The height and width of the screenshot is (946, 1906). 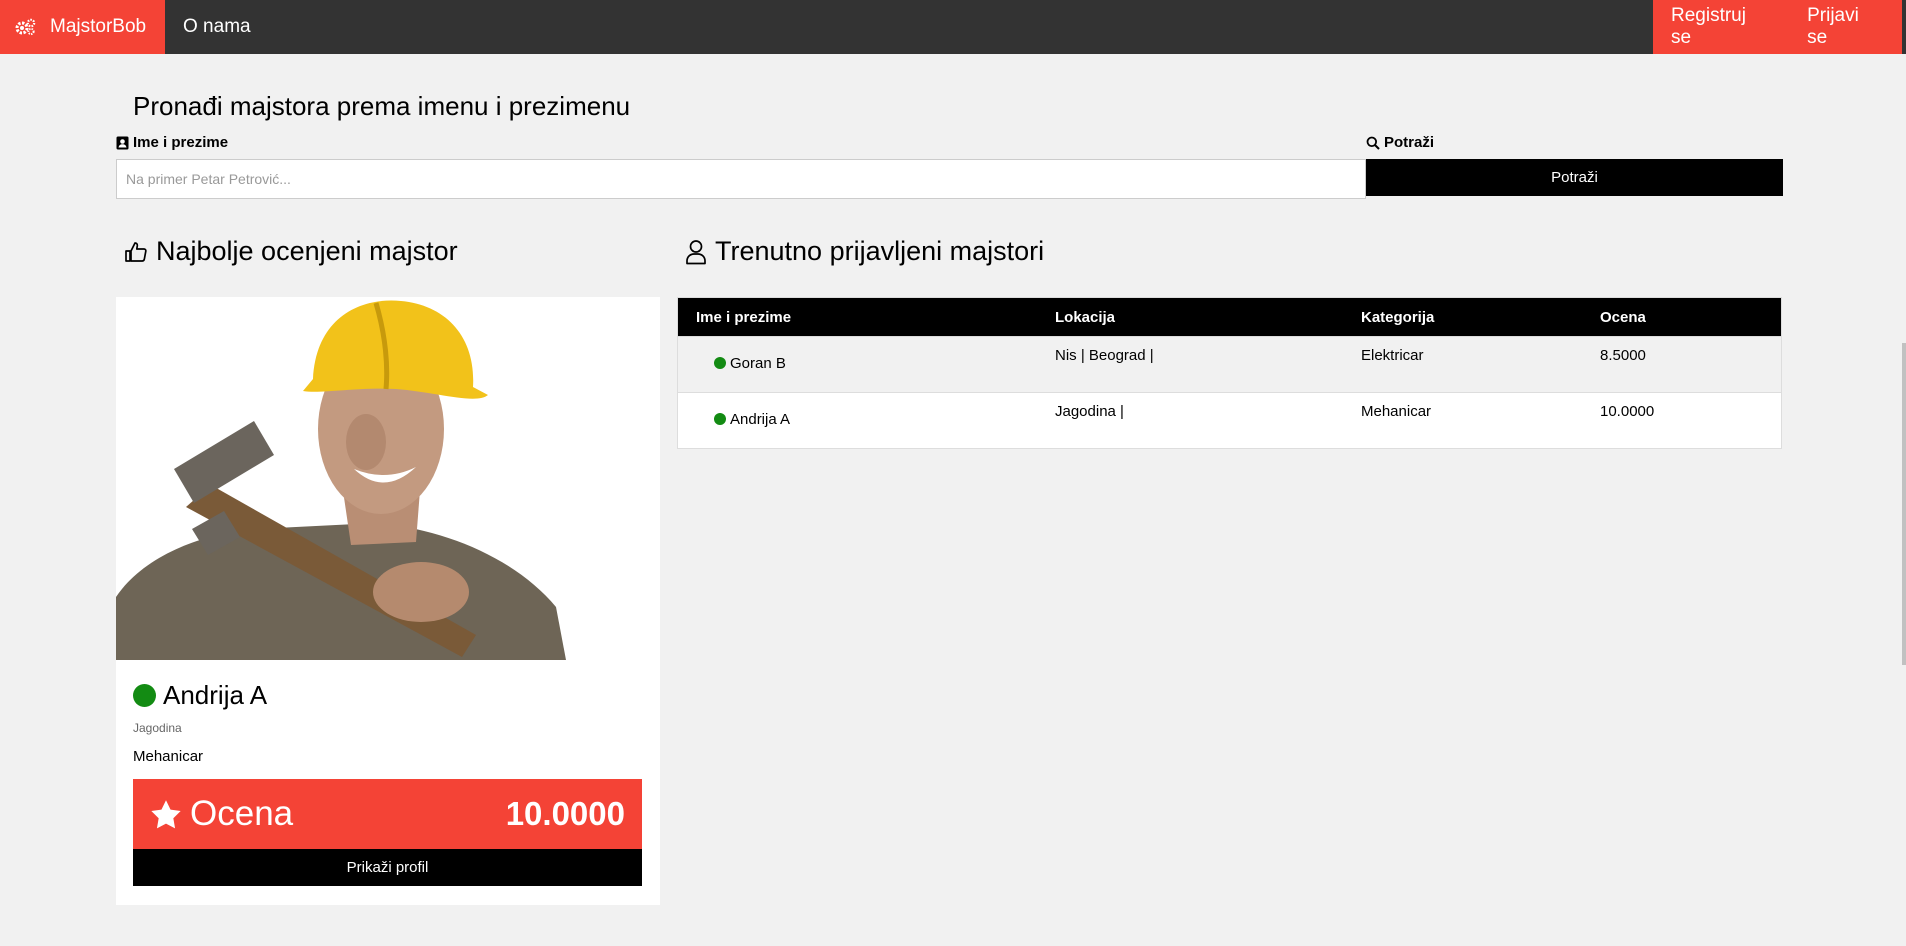 I want to click on top-rated-heading: Najbolje ocenjeni majstor, so click(x=291, y=251).